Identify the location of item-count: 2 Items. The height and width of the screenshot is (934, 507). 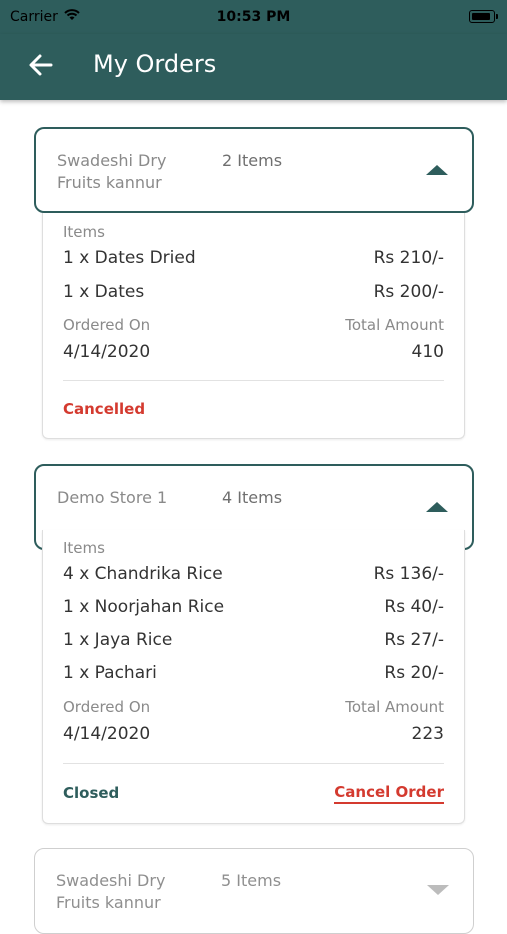
(252, 160).